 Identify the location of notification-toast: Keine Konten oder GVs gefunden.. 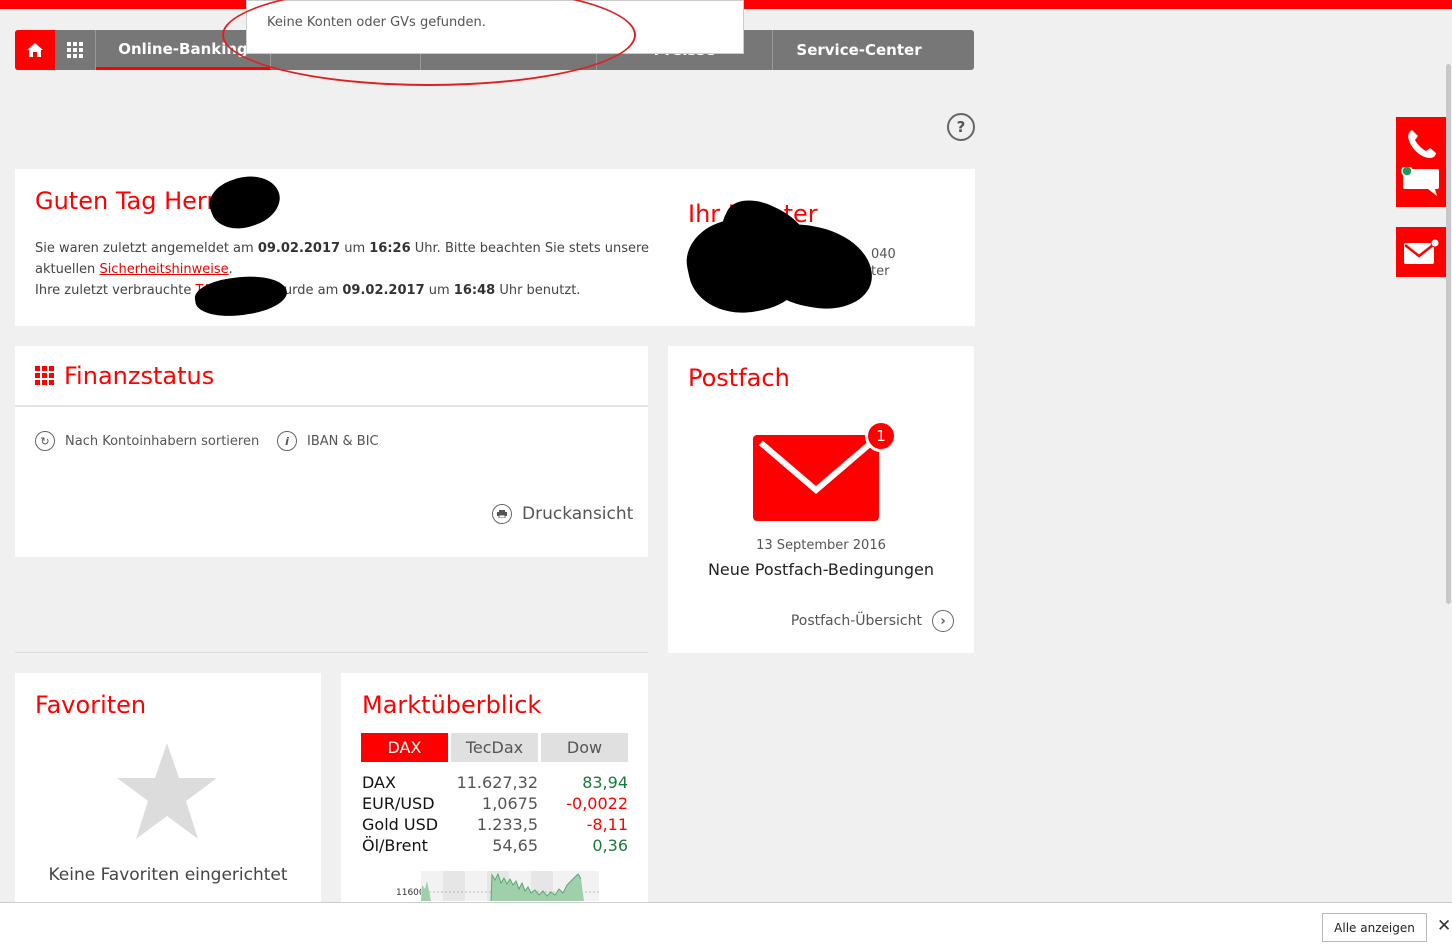
(495, 27).